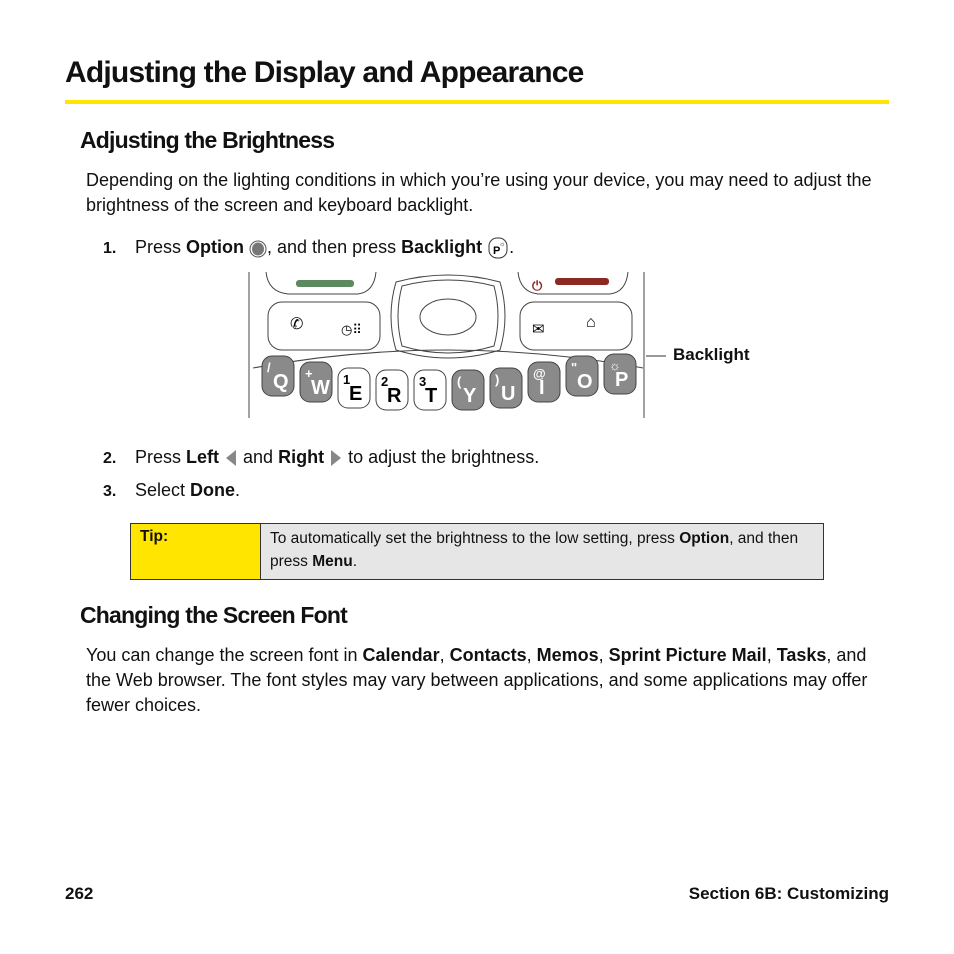 The height and width of the screenshot is (954, 954). What do you see at coordinates (591, 322) in the screenshot?
I see `home-icon: ⌂` at bounding box center [591, 322].